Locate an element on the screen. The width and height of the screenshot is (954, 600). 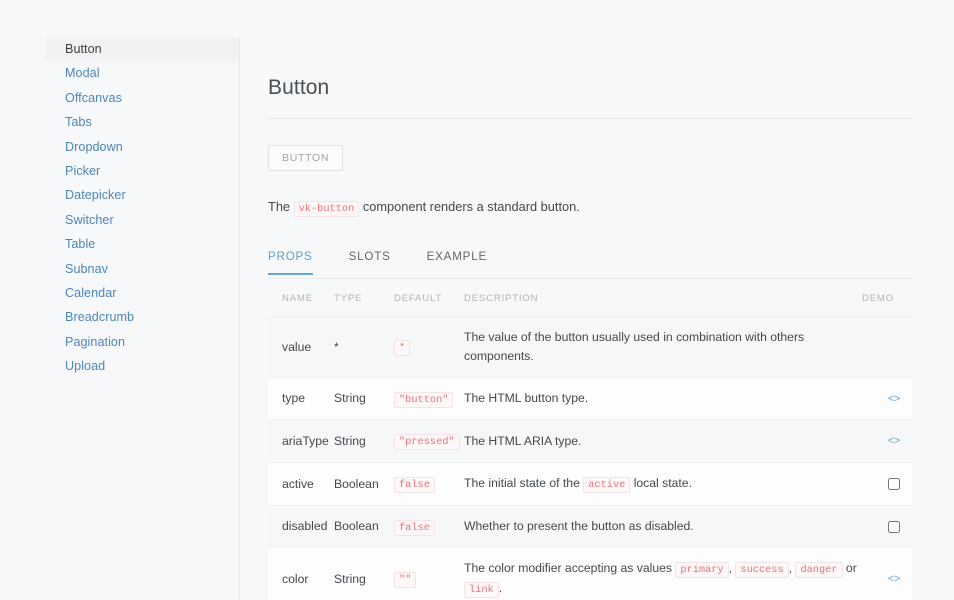
page-title: Button is located at coordinates (299, 87).